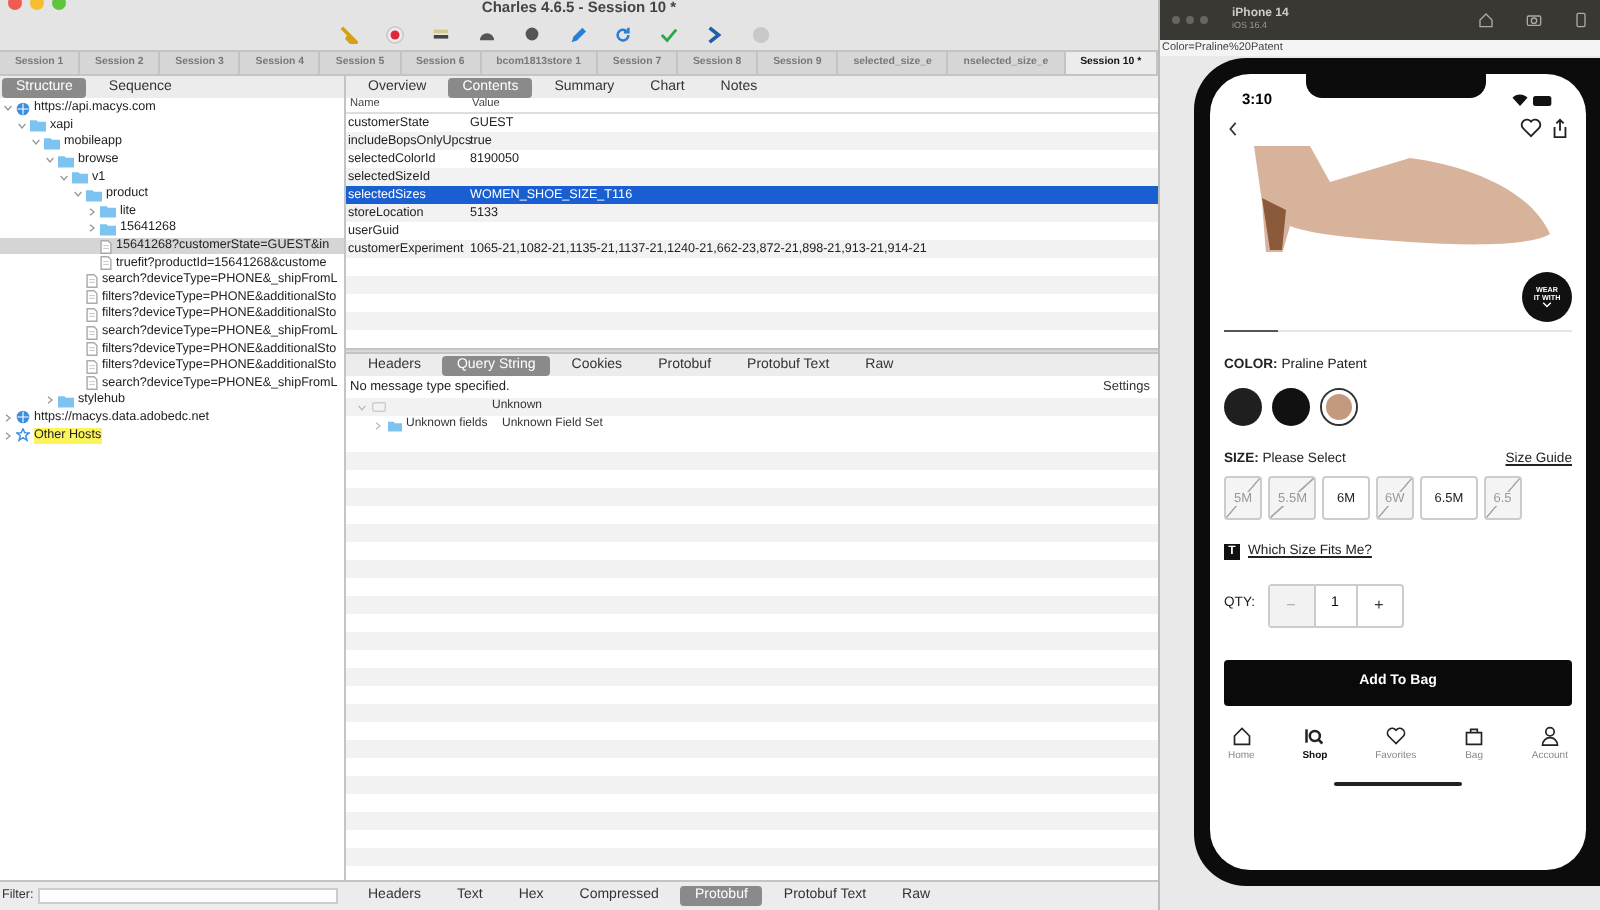 This screenshot has height=910, width=1600. What do you see at coordinates (1549, 735) in the screenshot?
I see `person-icon` at bounding box center [1549, 735].